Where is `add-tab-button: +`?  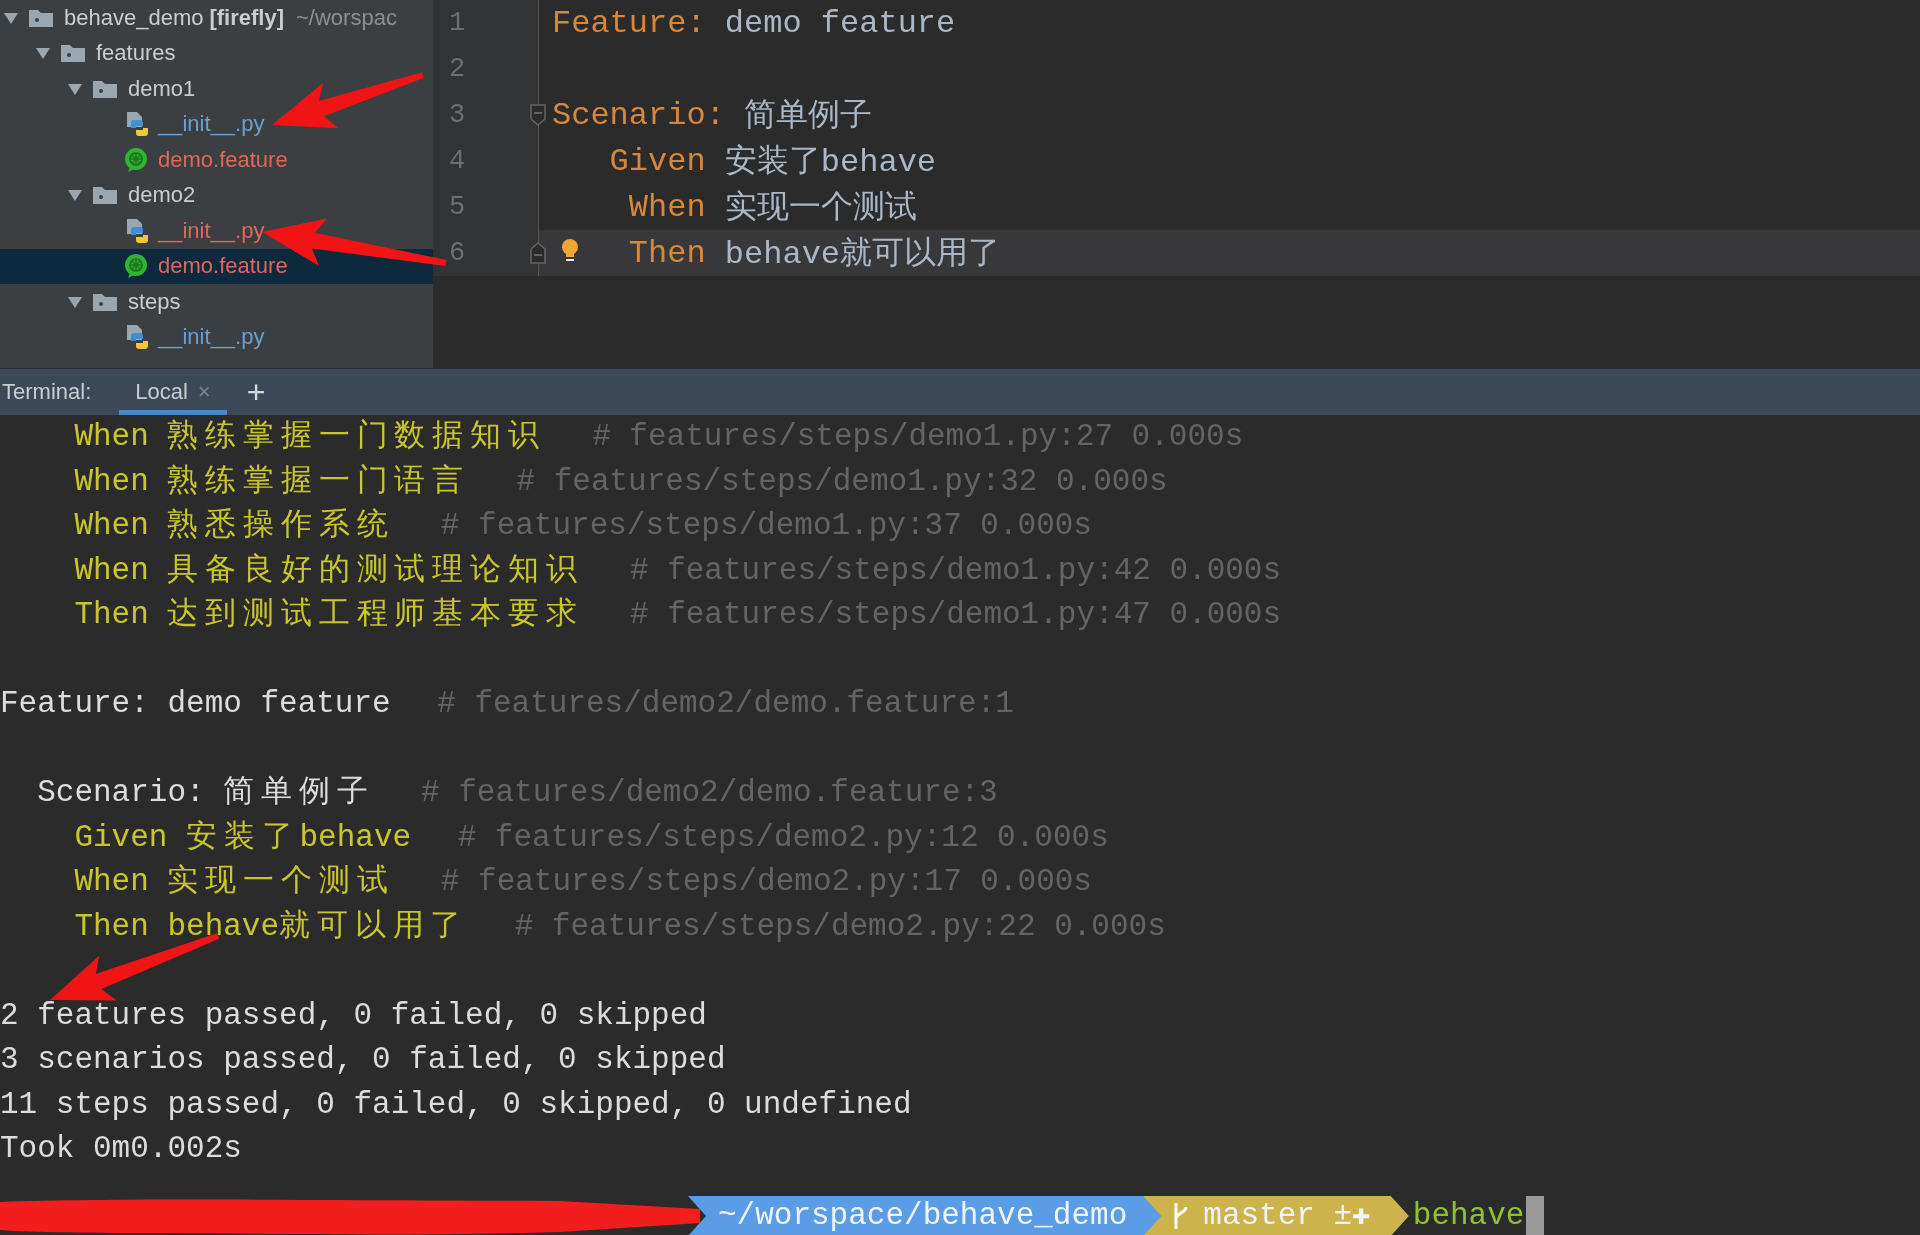
add-tab-button: + is located at coordinates (256, 392).